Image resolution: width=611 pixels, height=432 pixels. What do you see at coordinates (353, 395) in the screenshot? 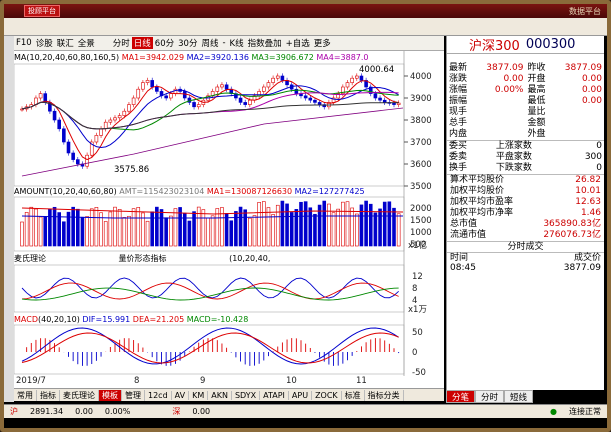
I see `tab-standard: 标准` at bounding box center [353, 395].